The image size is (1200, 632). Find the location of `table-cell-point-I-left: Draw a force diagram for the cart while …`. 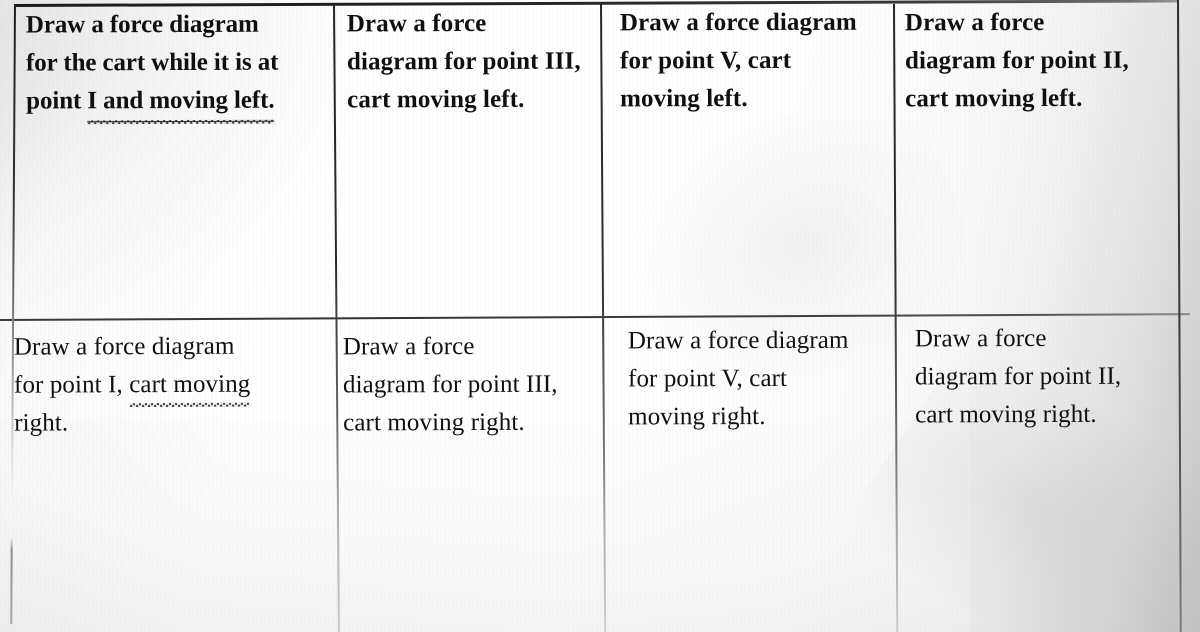

table-cell-point-I-left: Draw a force diagram for the cart while … is located at coordinates (175, 64).